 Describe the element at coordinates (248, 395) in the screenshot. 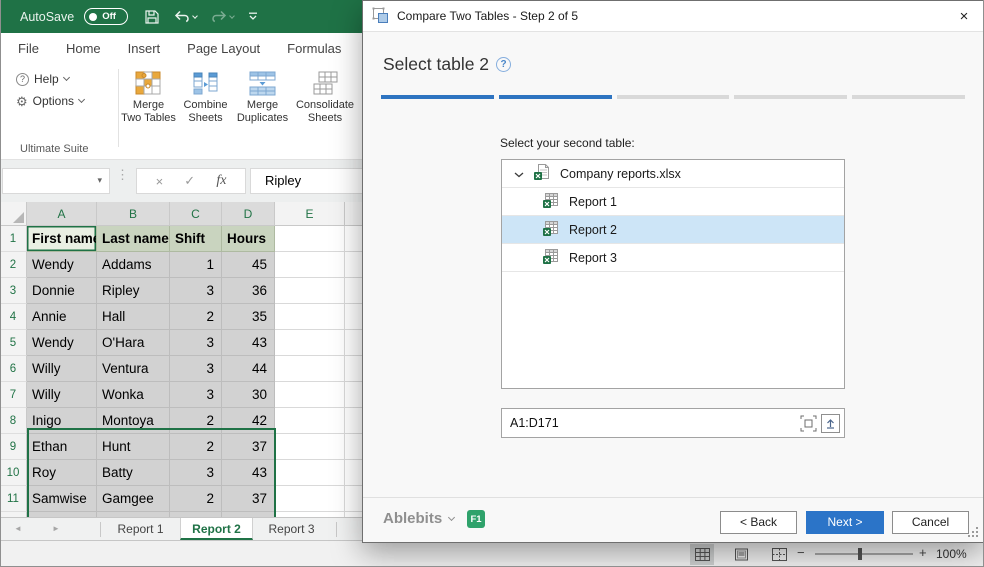

I see `cell: 30` at that location.